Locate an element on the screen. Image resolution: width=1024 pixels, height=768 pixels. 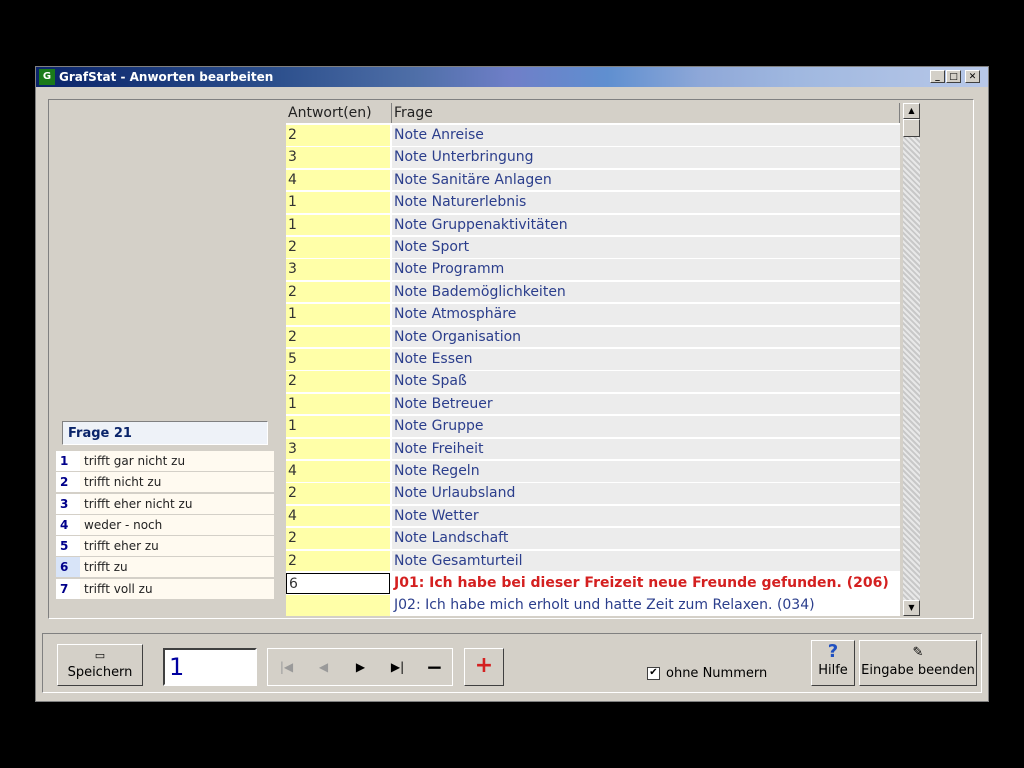
checkbox-label: ohne Nummern is located at coordinates (717, 673).